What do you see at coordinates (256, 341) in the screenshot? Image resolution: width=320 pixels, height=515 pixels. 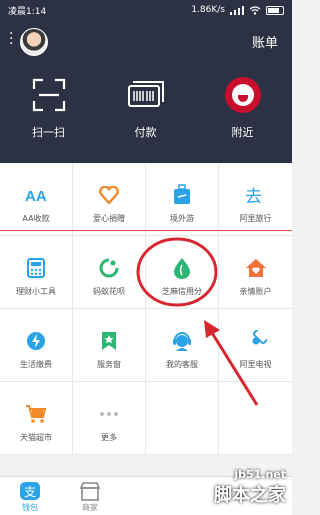 I see `tv-icon` at bounding box center [256, 341].